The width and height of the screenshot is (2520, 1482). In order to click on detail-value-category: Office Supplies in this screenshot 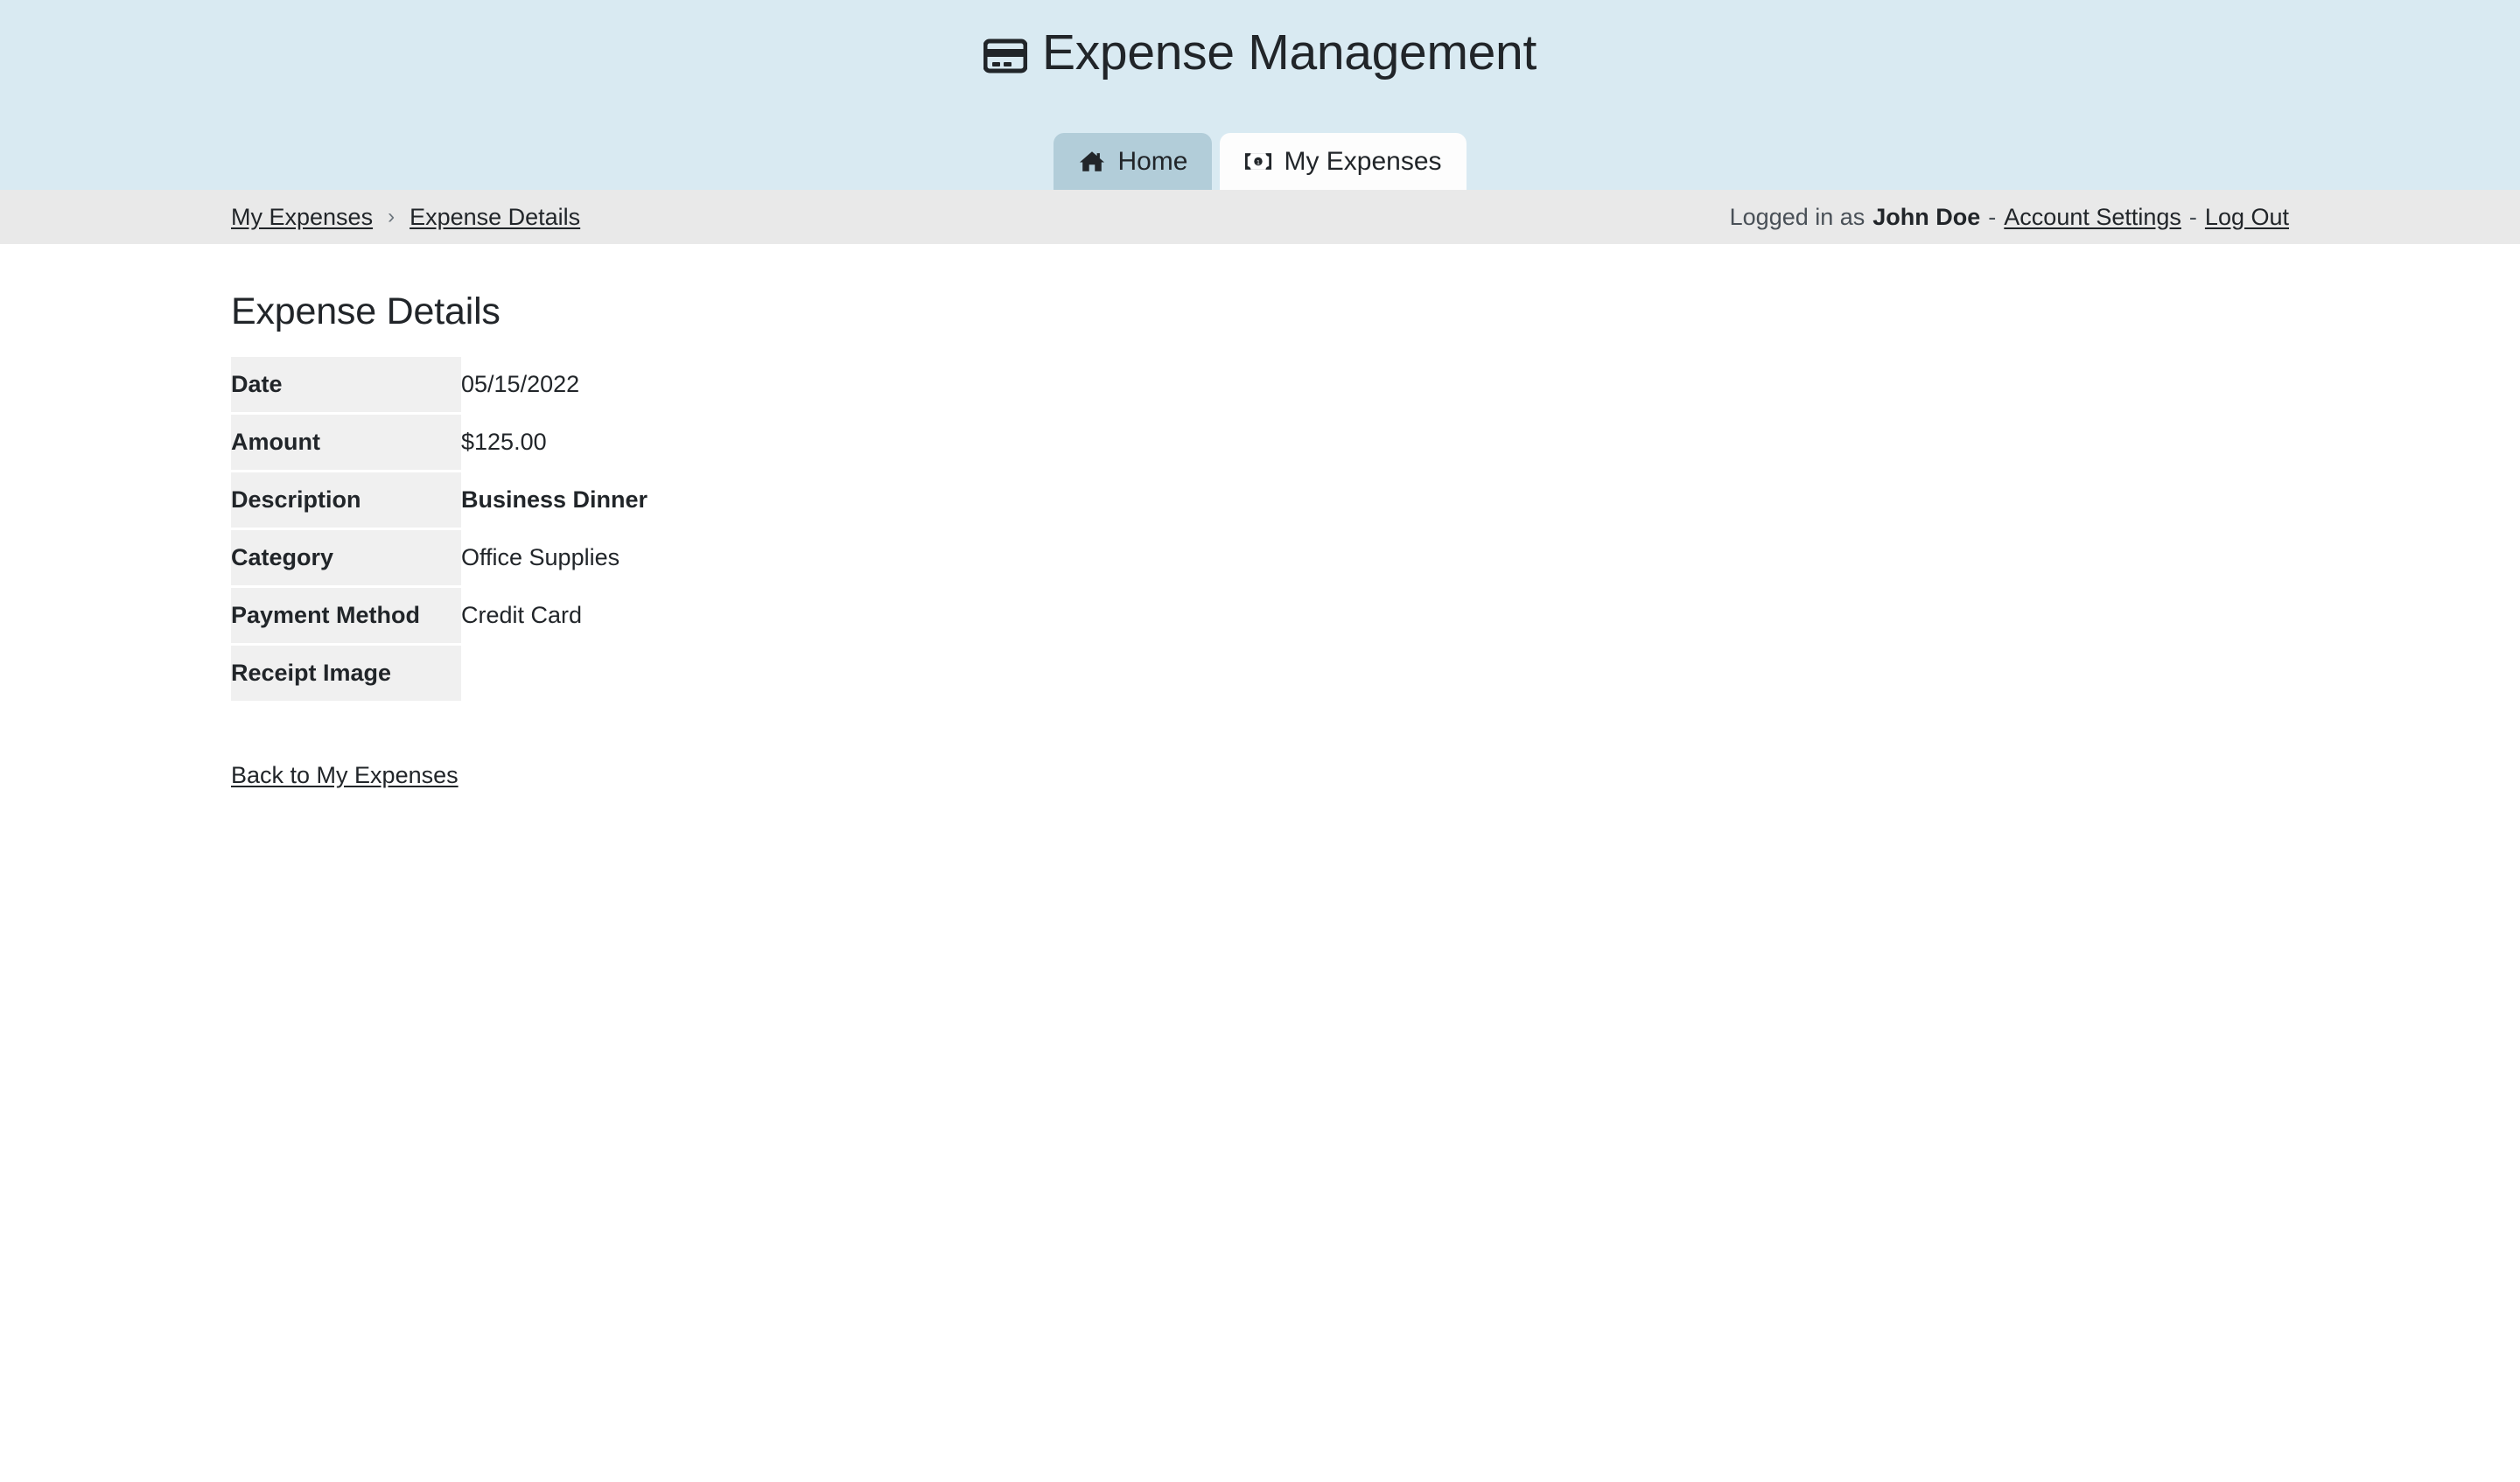, I will do `click(540, 556)`.